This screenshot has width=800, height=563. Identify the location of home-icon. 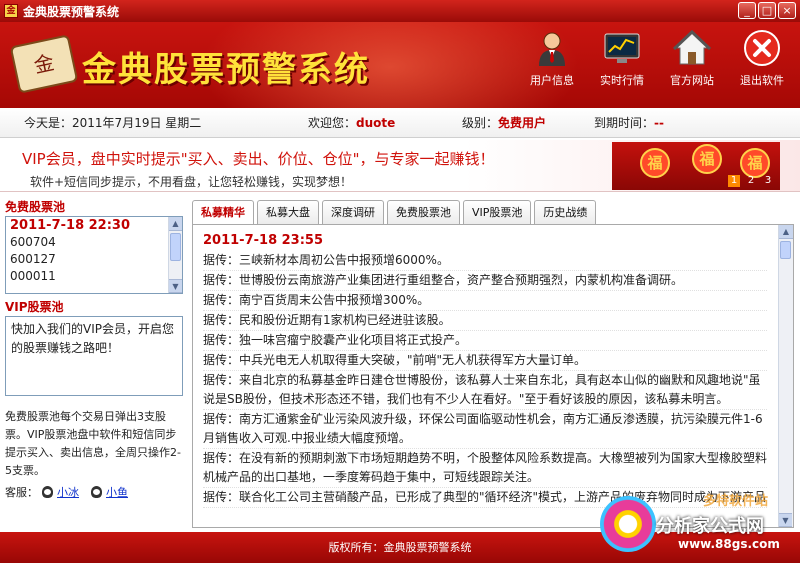
(692, 47).